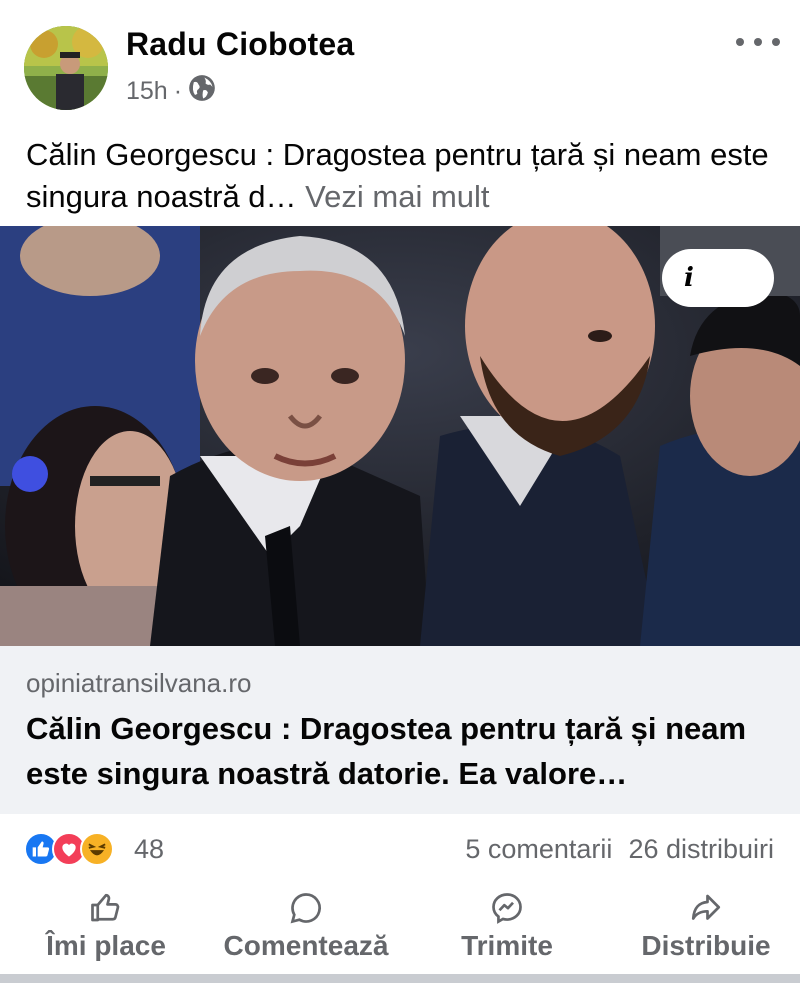  Describe the element at coordinates (706, 908) in the screenshot. I see `share-arrow-icon` at that location.